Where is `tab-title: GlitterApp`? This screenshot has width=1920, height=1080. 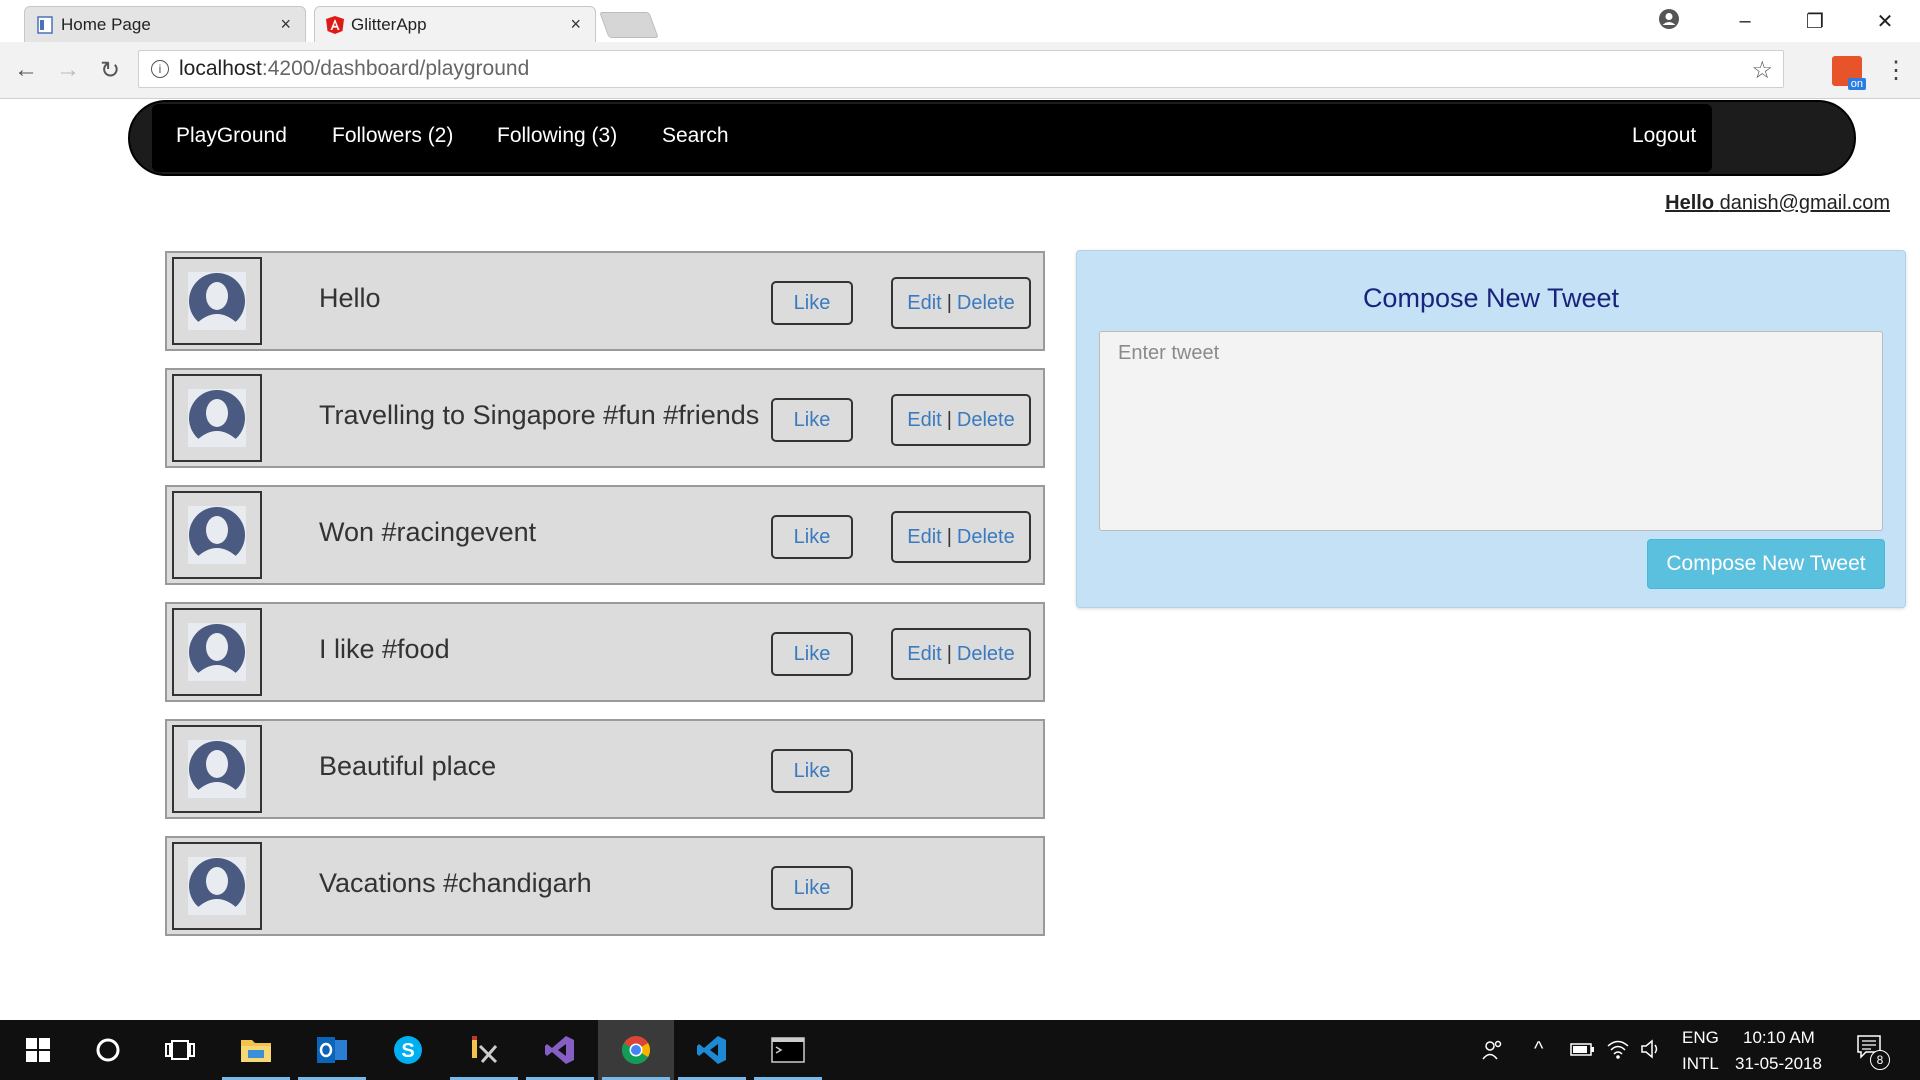 tab-title: GlitterApp is located at coordinates (389, 24).